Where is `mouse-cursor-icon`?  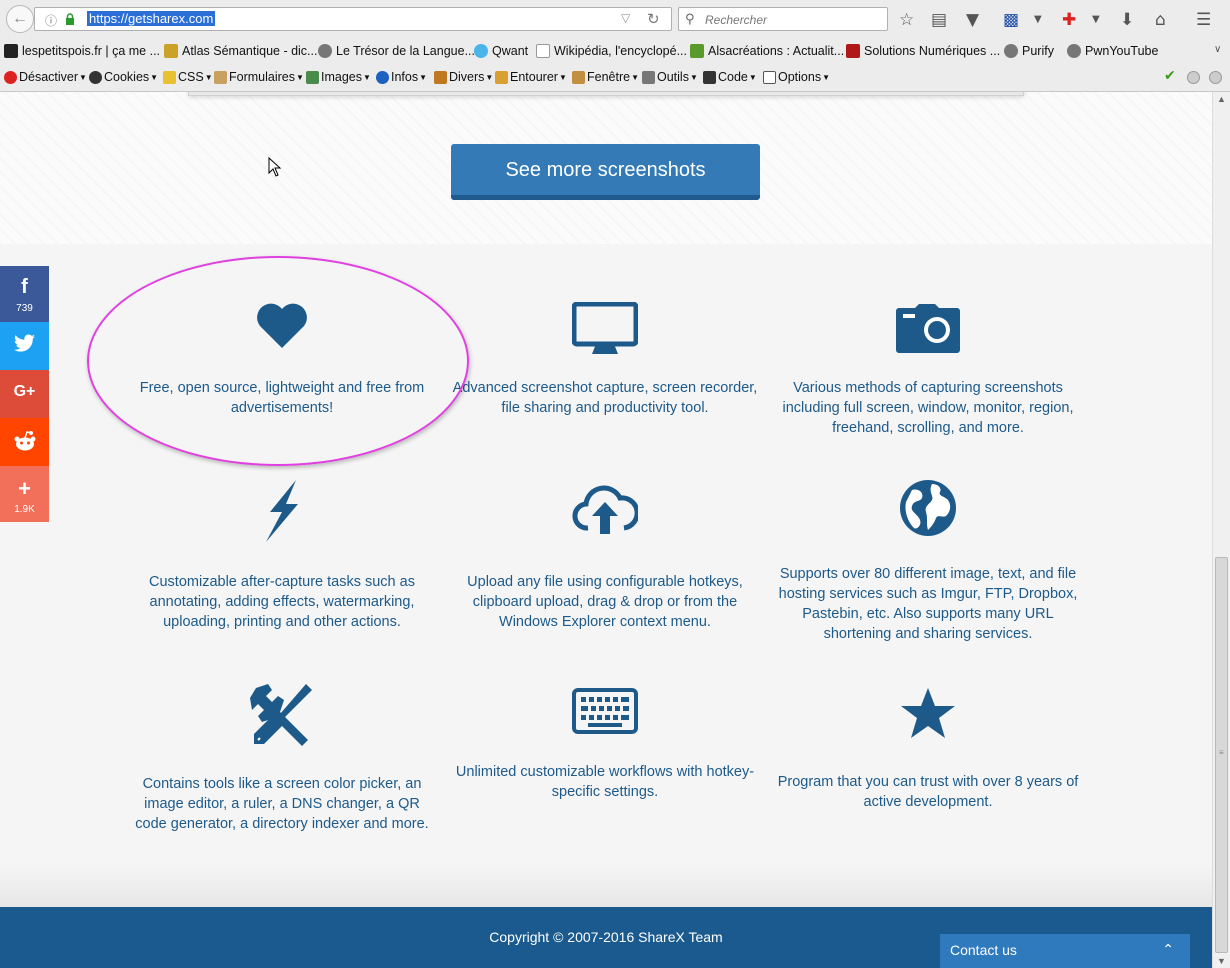 mouse-cursor-icon is located at coordinates (275, 167).